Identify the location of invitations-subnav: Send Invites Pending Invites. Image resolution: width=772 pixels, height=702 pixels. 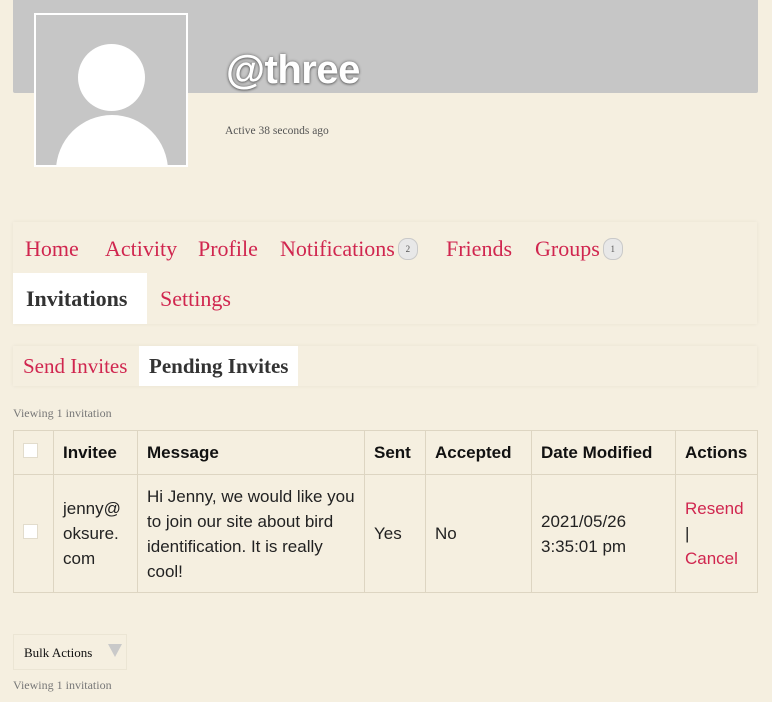
(385, 366).